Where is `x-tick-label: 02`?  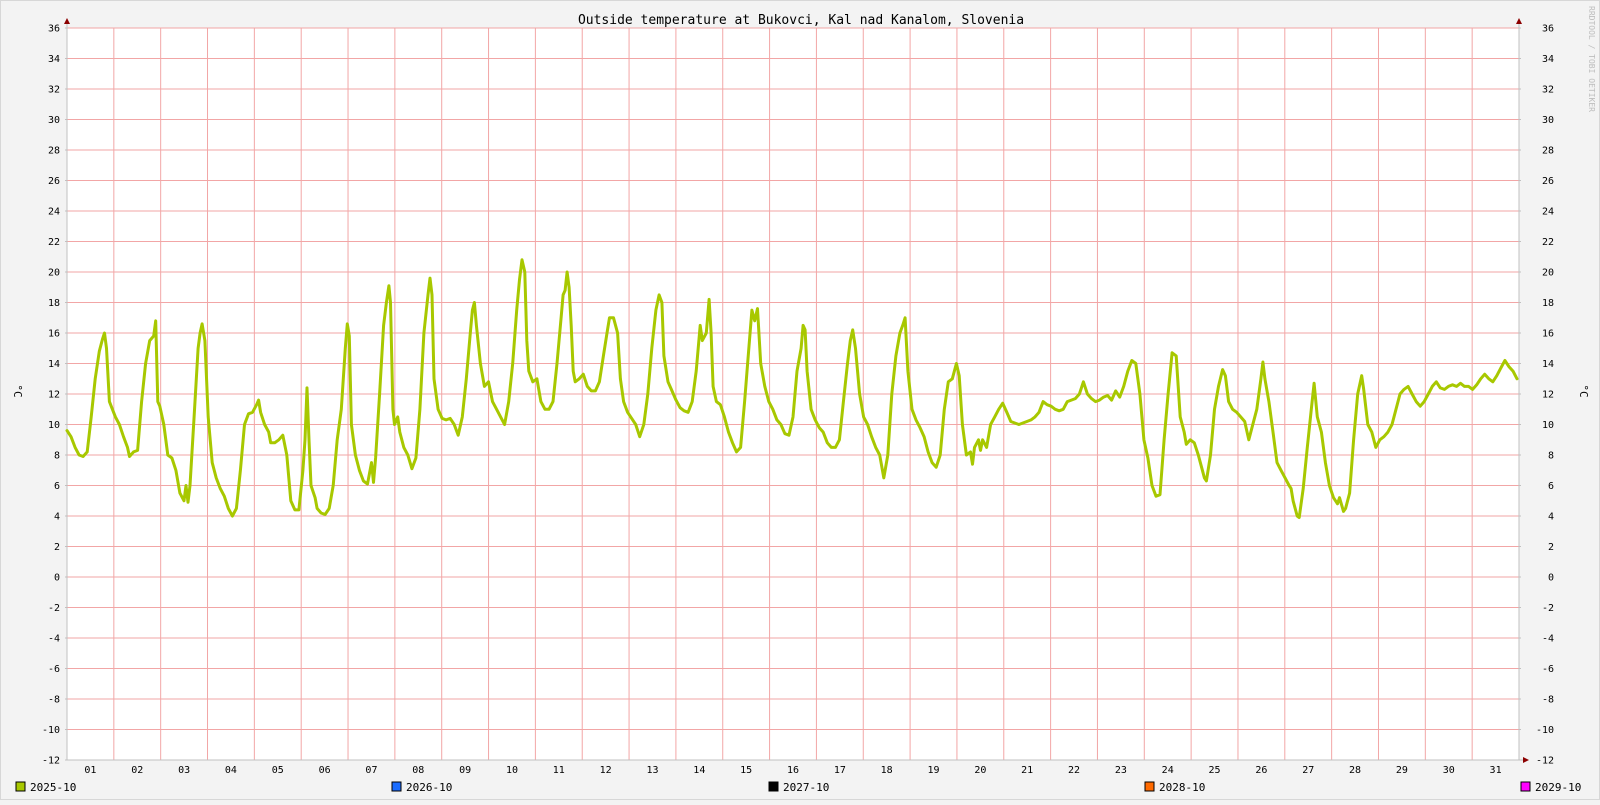 x-tick-label: 02 is located at coordinates (137, 770).